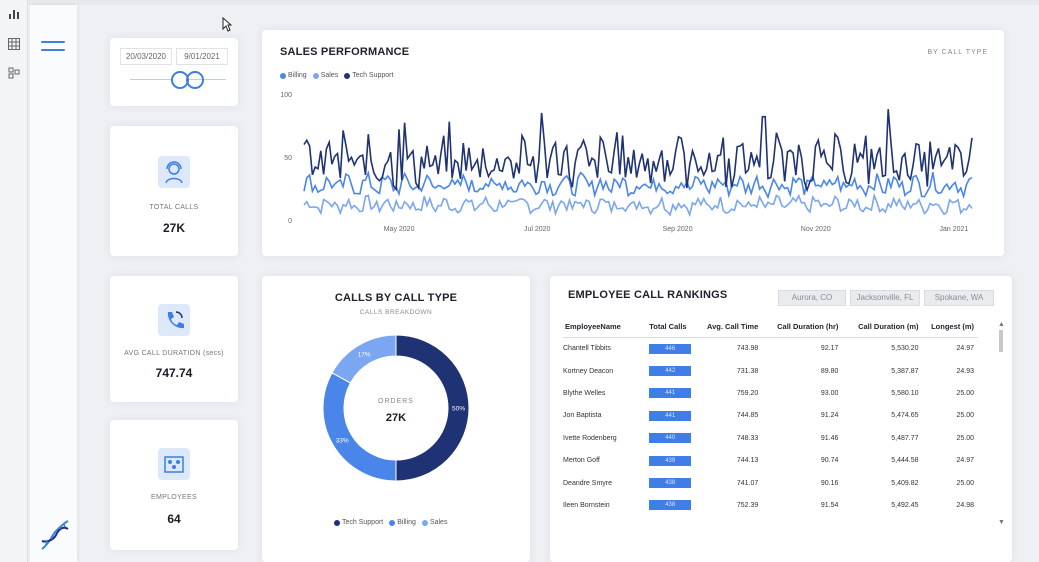  Describe the element at coordinates (174, 519) in the screenshot. I see `kpi-employees-value: 64` at that location.